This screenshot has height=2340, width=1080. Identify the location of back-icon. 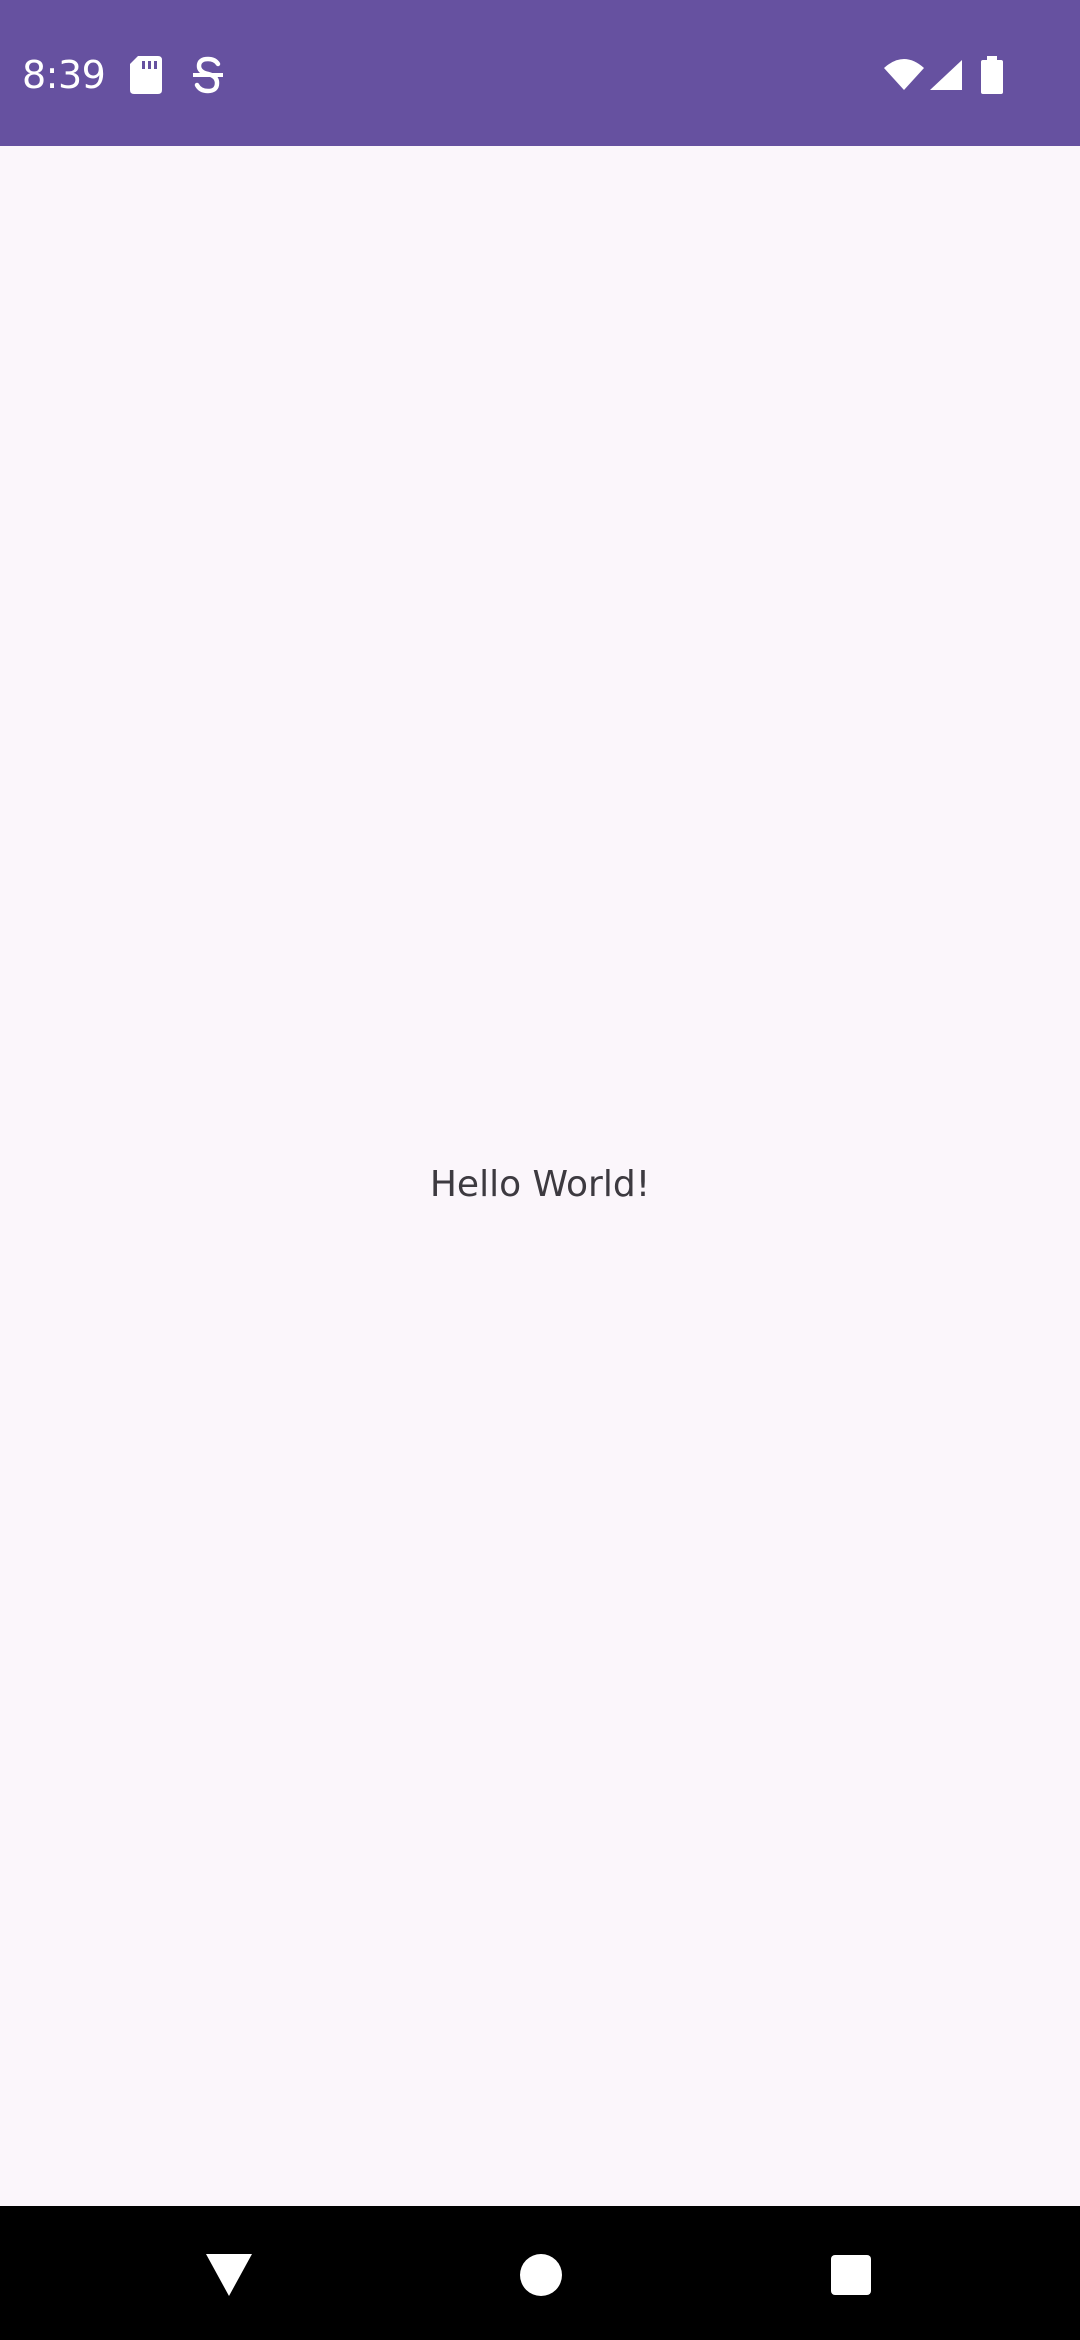
(229, 2275).